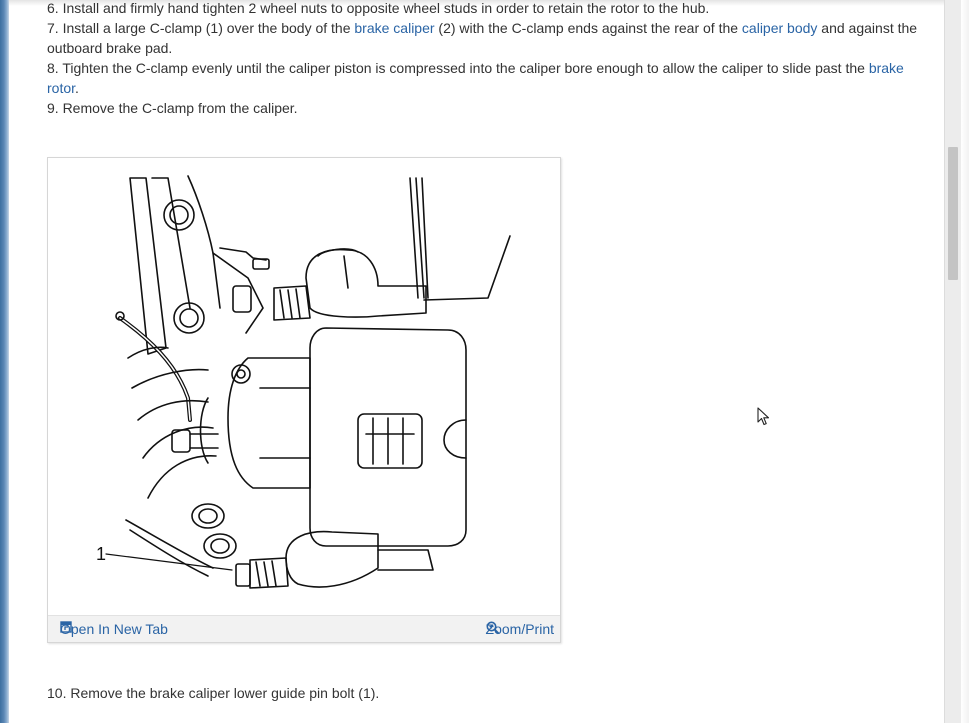  What do you see at coordinates (304, 628) in the screenshot?
I see `figure-footer: Open In New Tab Zoom/Print` at bounding box center [304, 628].